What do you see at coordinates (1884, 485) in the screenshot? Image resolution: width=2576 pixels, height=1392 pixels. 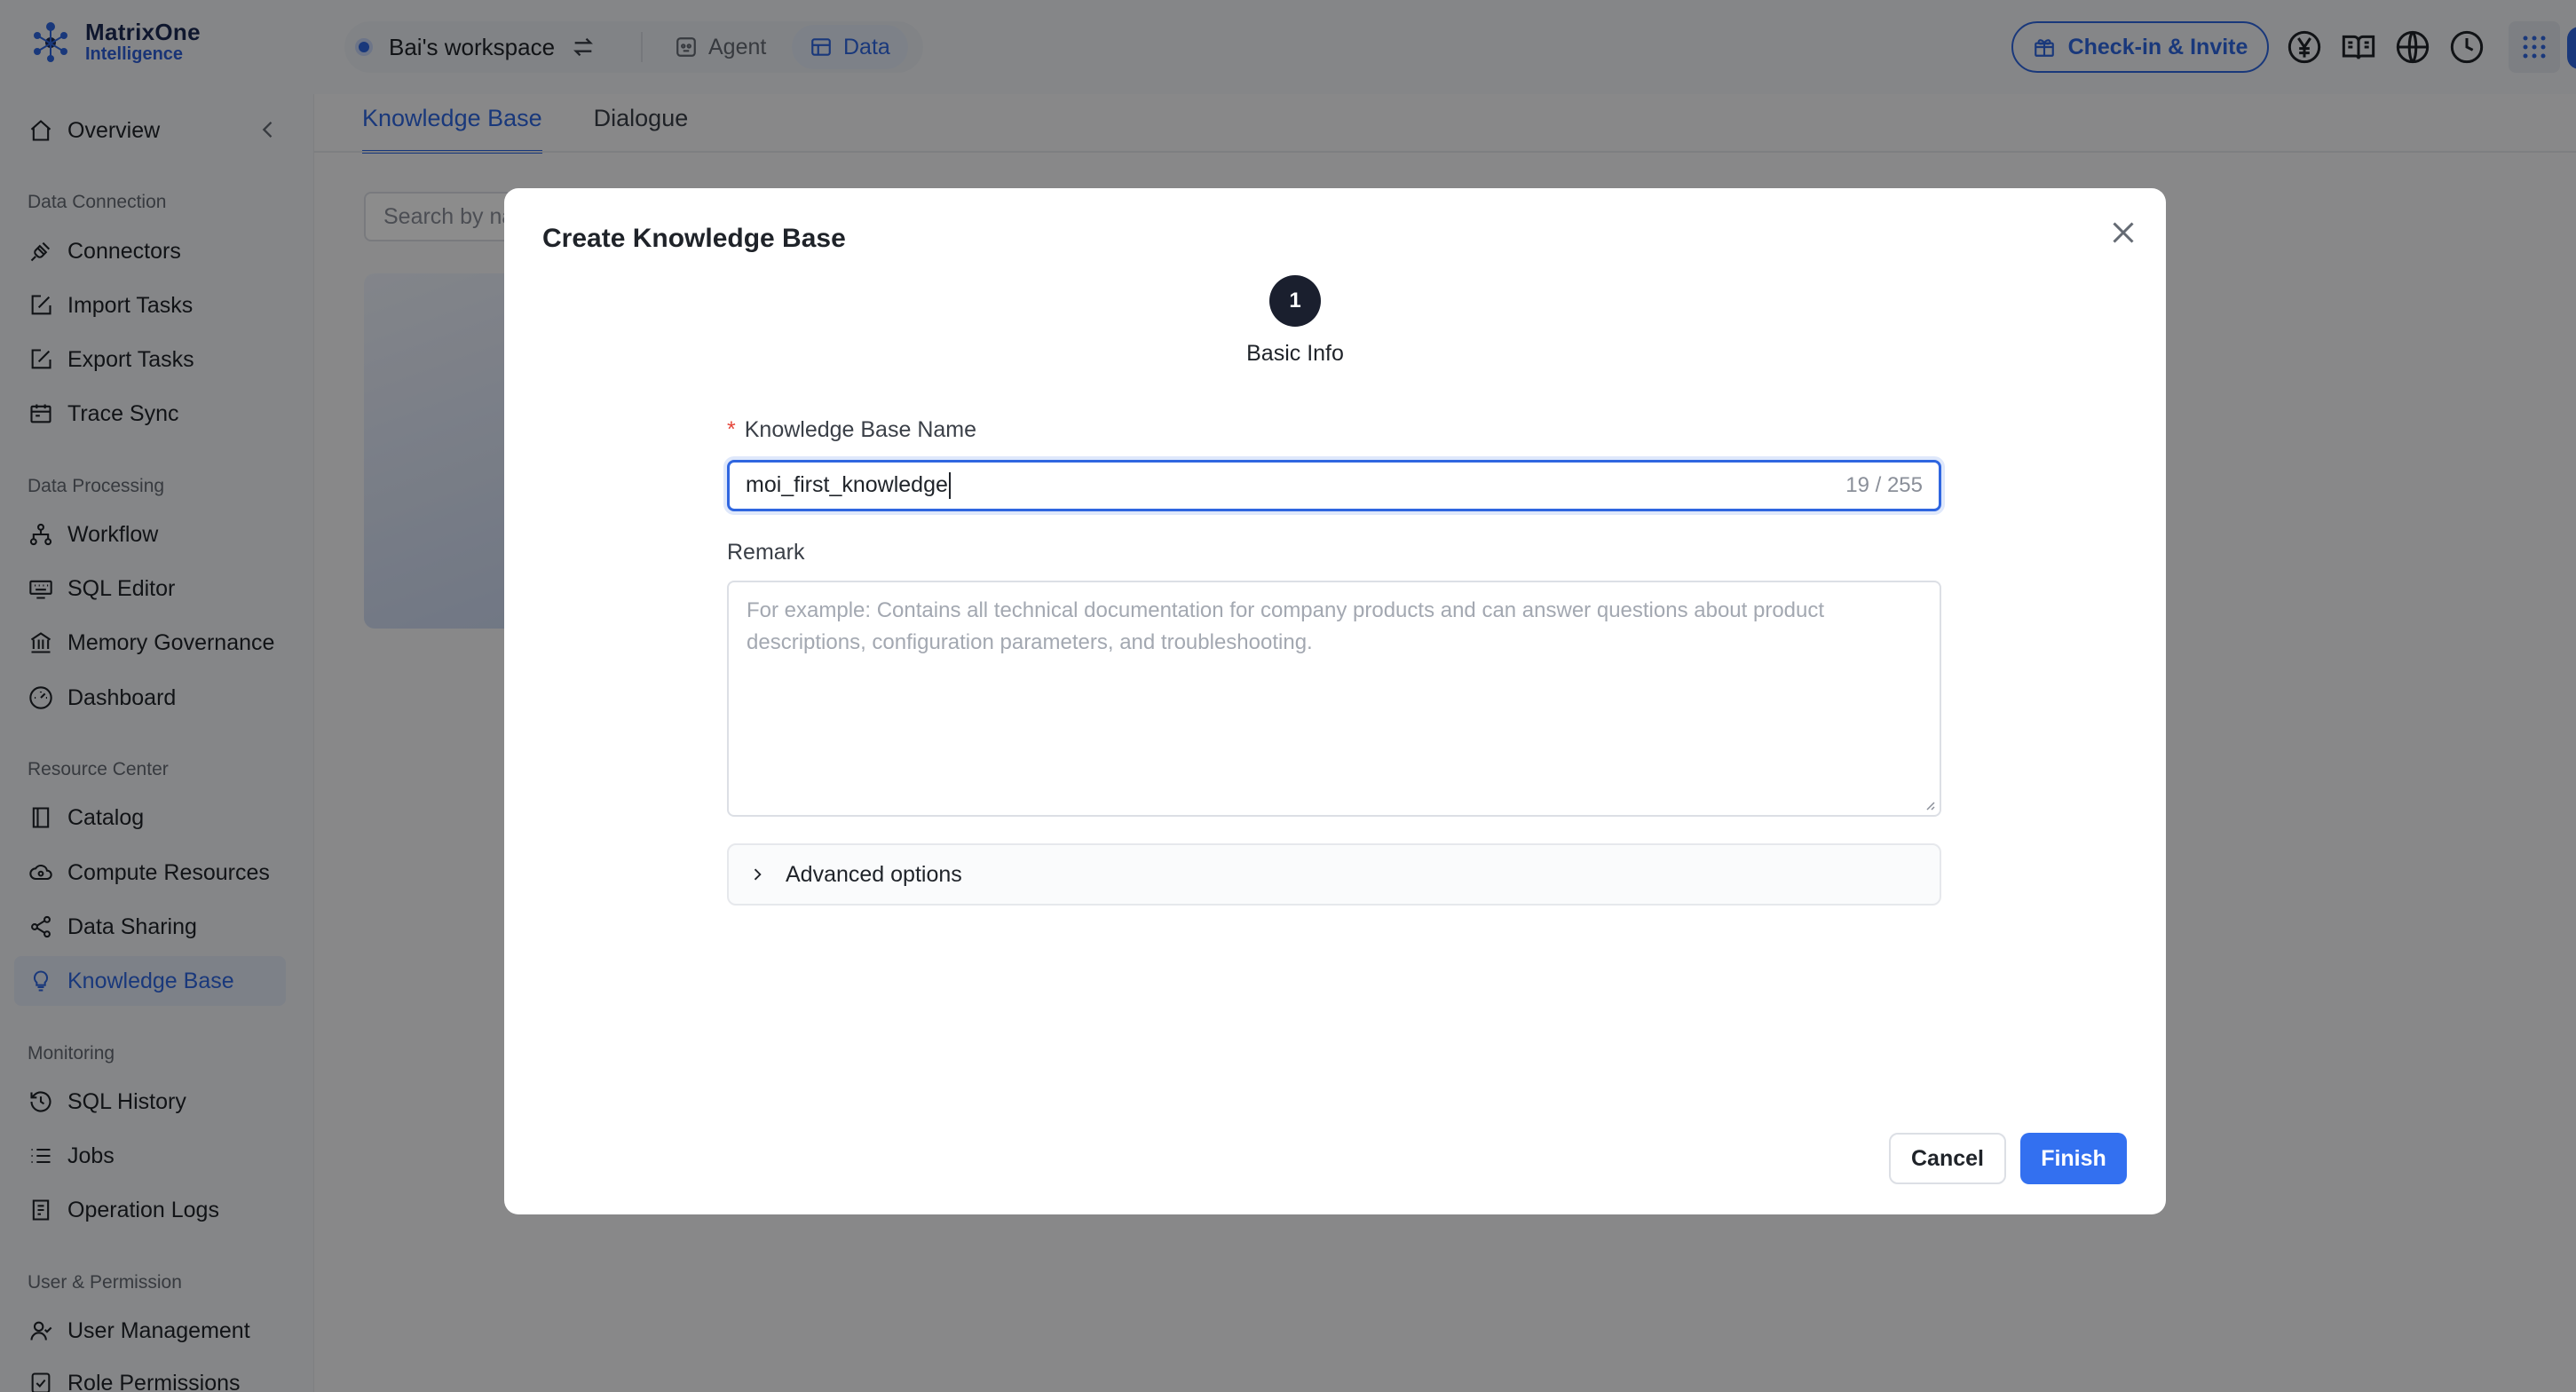 I see `character-counter: 19 / 255` at bounding box center [1884, 485].